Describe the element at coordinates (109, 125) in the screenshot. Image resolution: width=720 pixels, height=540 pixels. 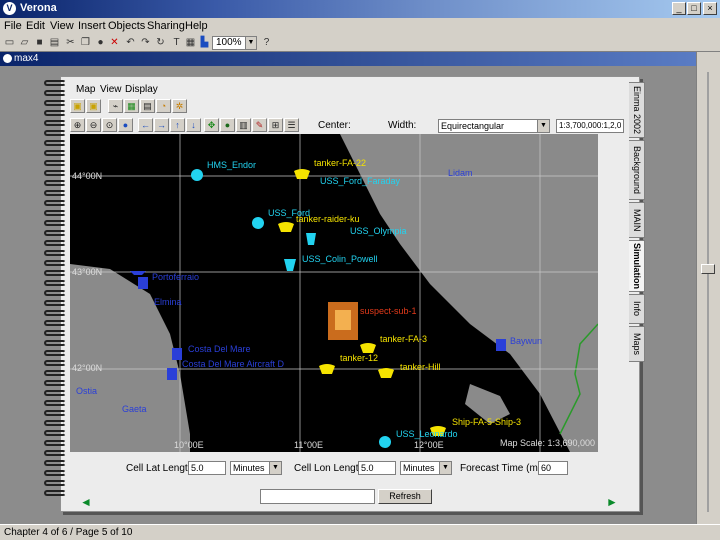
I see `zoom-fit-icon: ⊙` at that location.